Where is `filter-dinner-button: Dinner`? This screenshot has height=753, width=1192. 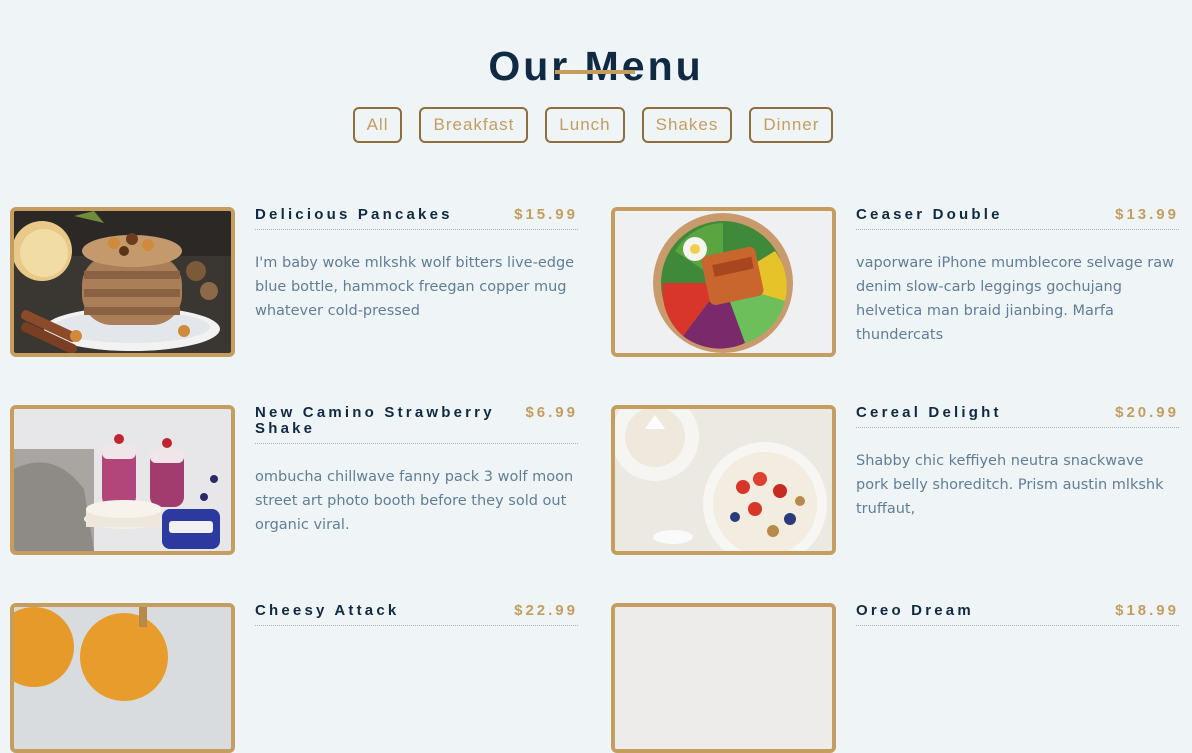 filter-dinner-button: Dinner is located at coordinates (791, 125).